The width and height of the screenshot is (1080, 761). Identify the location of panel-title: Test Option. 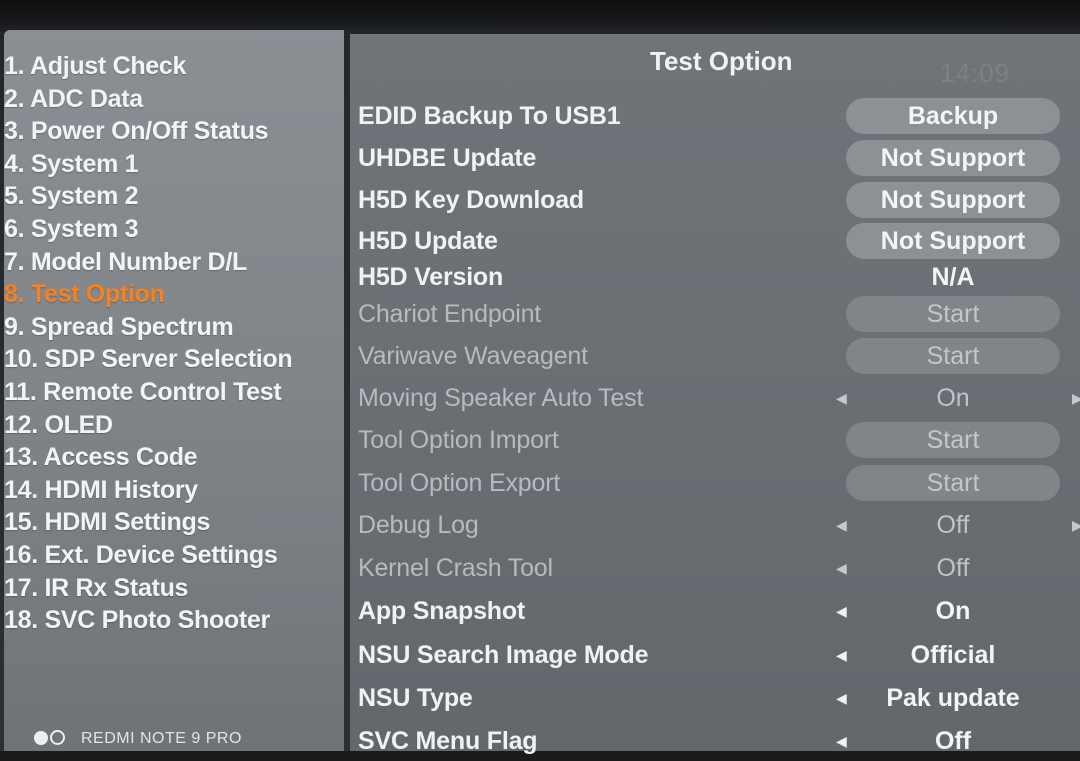
(721, 61).